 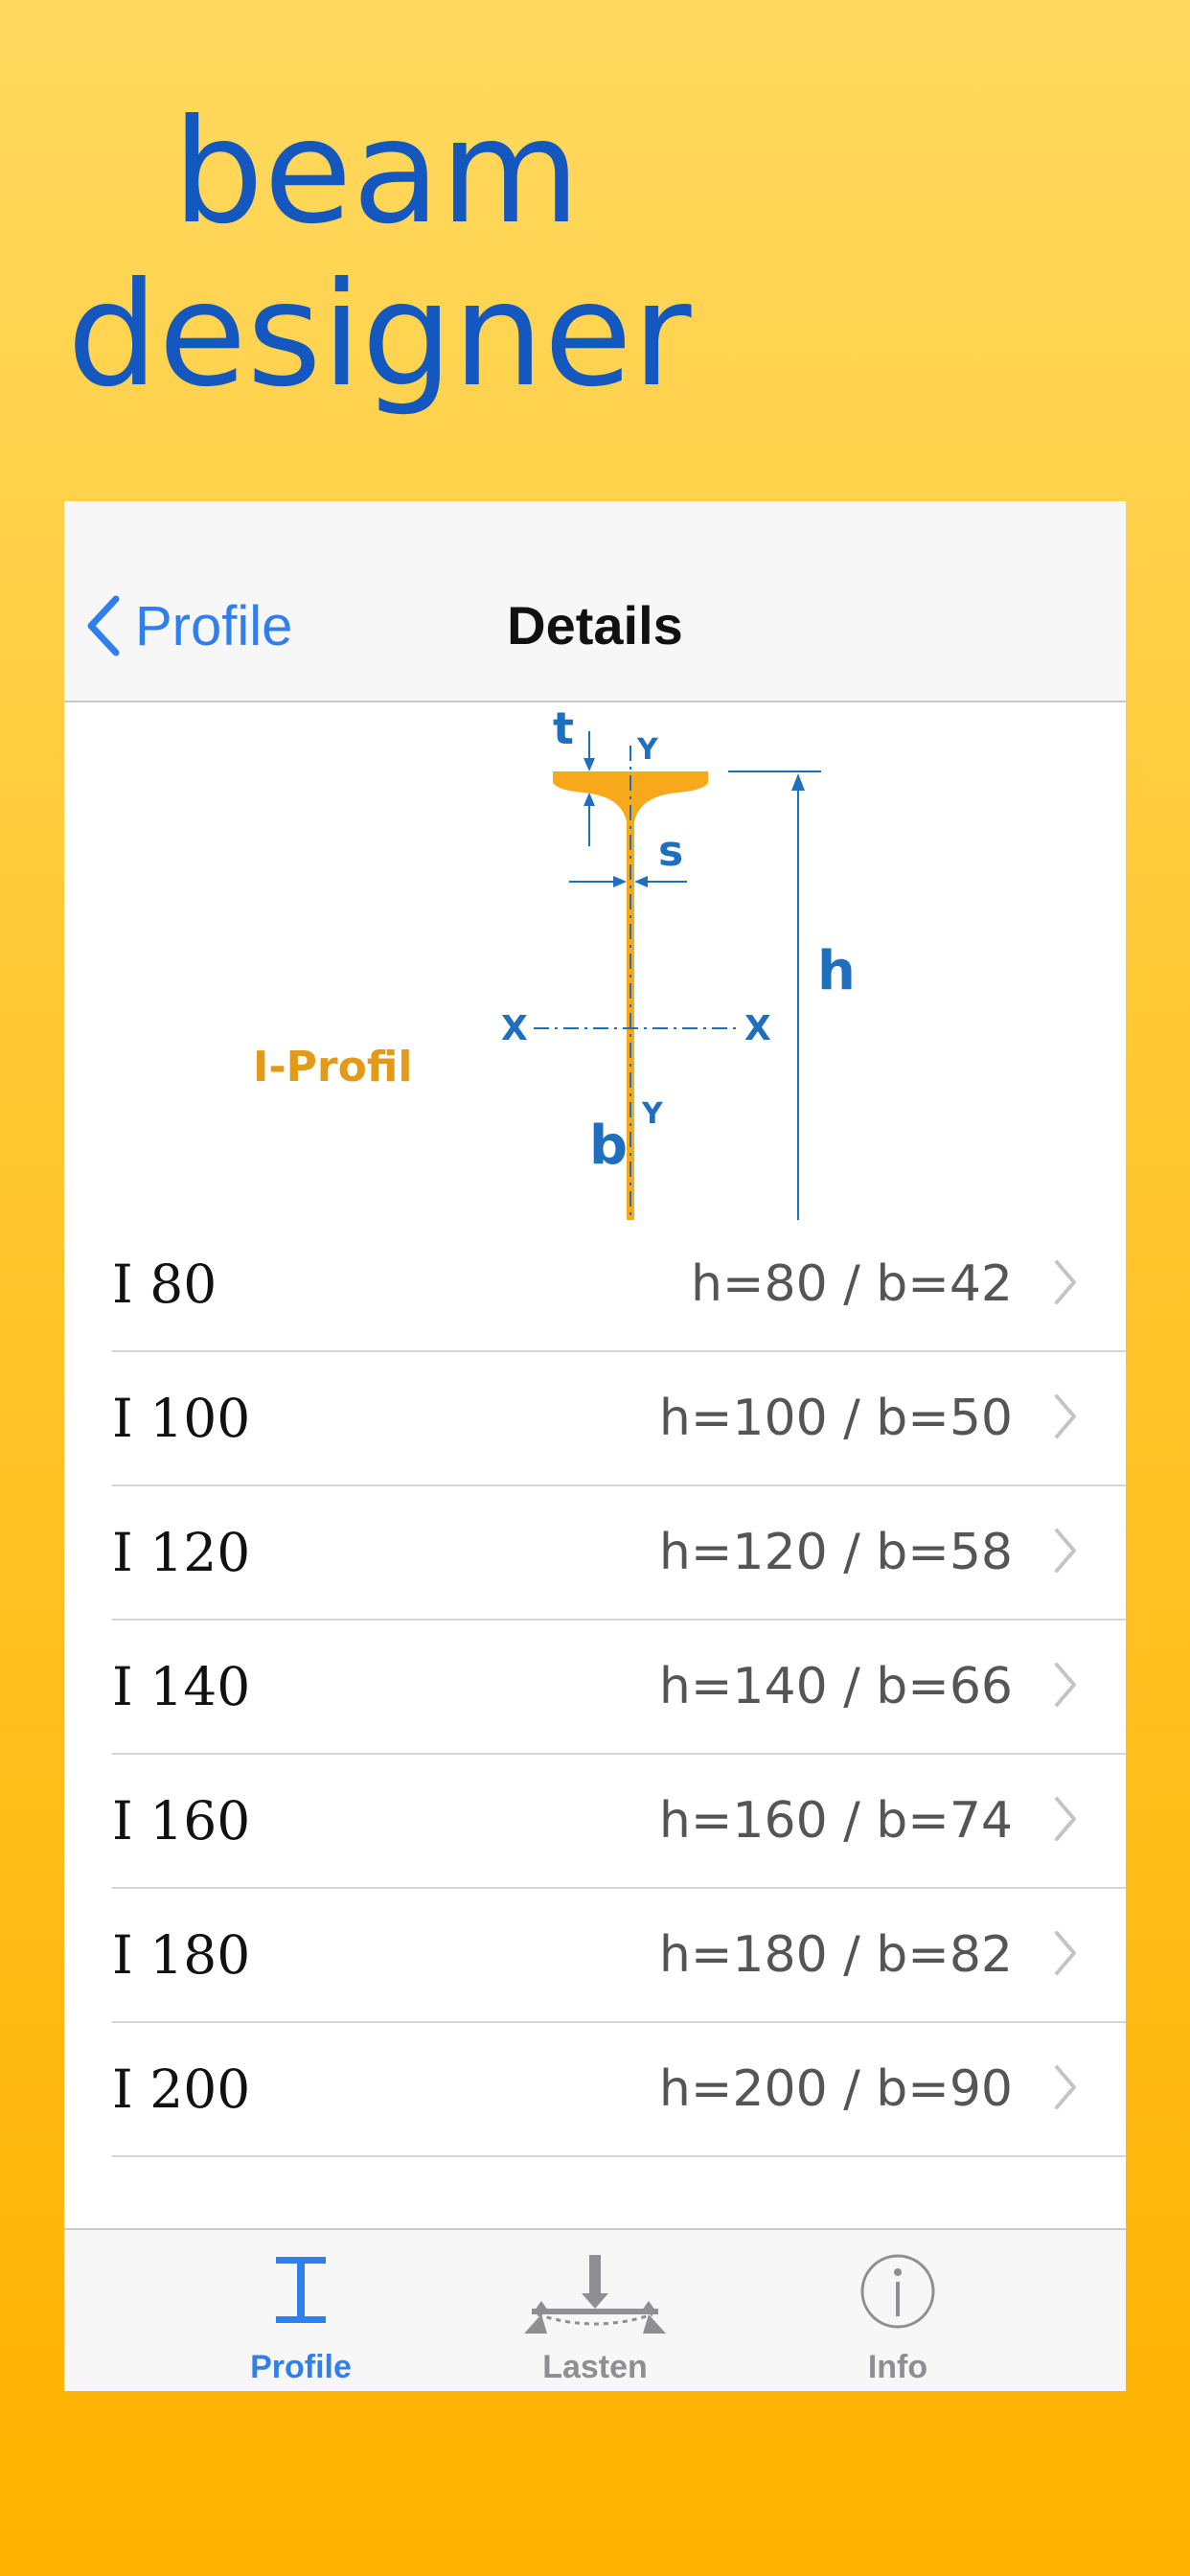 What do you see at coordinates (653, 1114) in the screenshot?
I see `axis-label-y-bottom: Y` at bounding box center [653, 1114].